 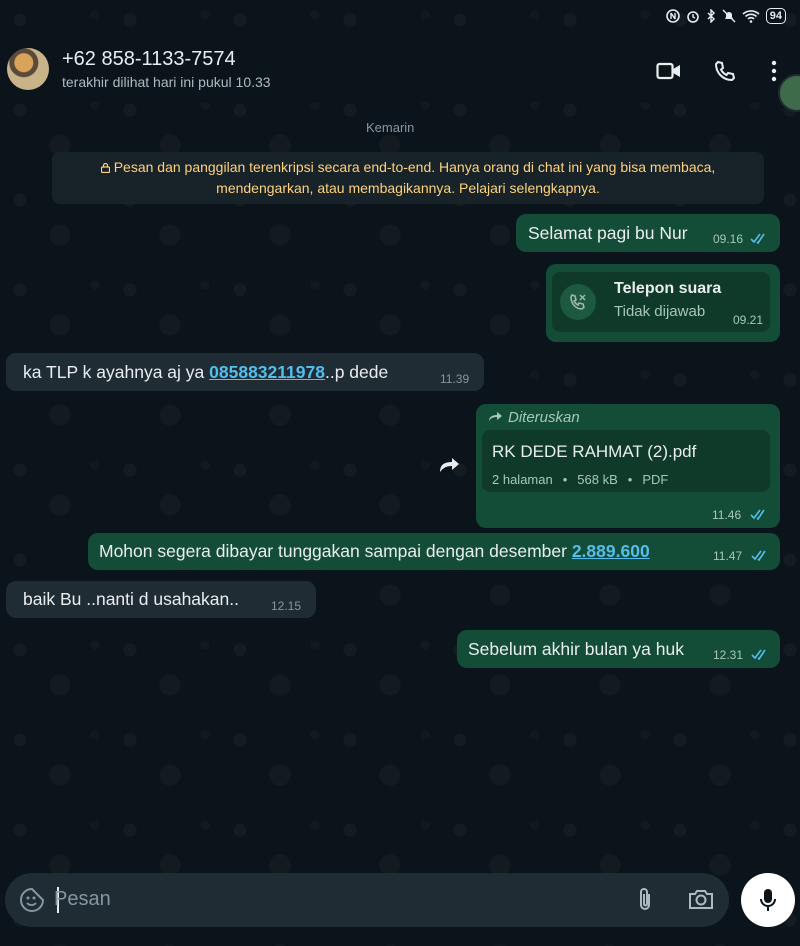 I want to click on contact-avatar, so click(x=28, y=69).